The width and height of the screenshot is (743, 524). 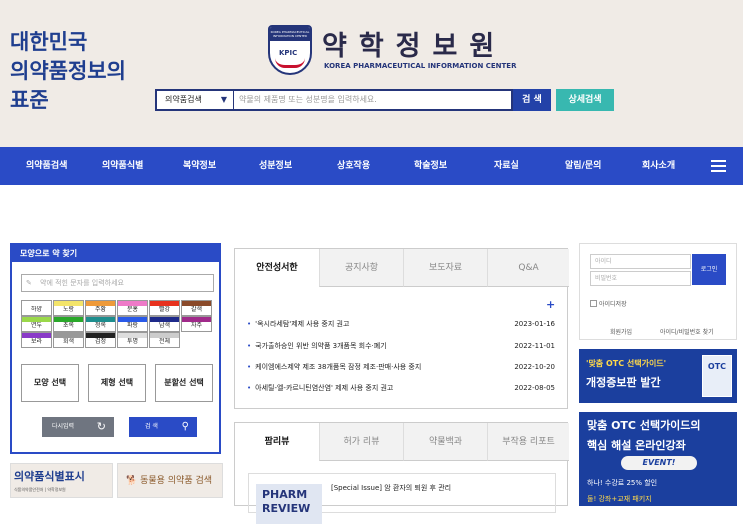 What do you see at coordinates (164, 324) in the screenshot?
I see `color-swatch: 남색` at bounding box center [164, 324].